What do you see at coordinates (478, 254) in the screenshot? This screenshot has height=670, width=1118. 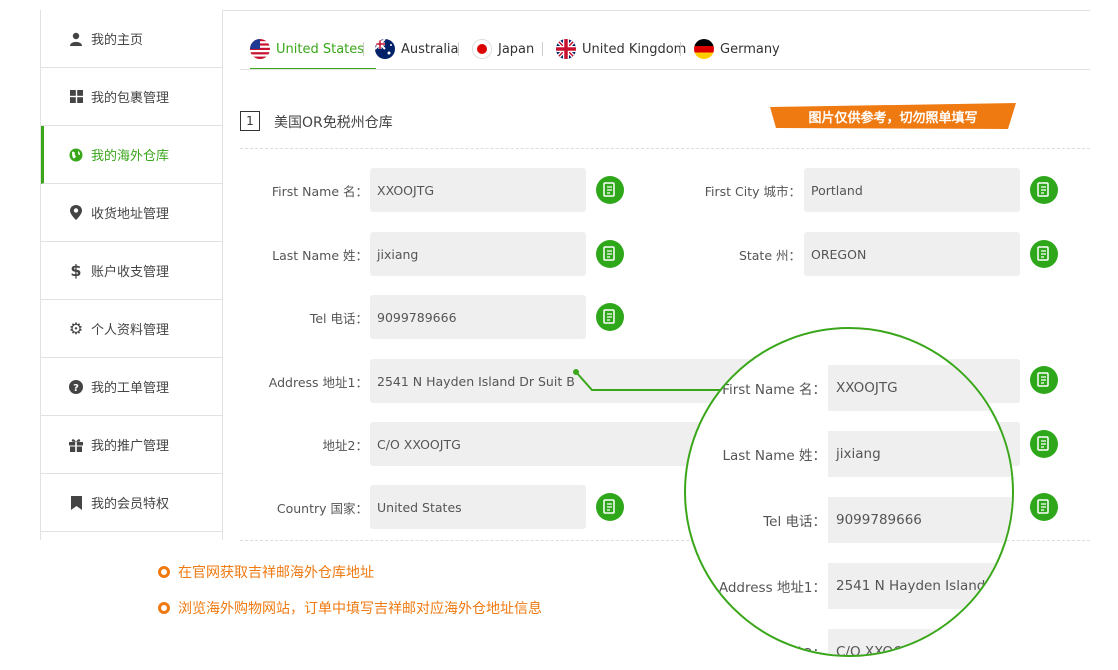 I see `last-name-field: jixiang` at bounding box center [478, 254].